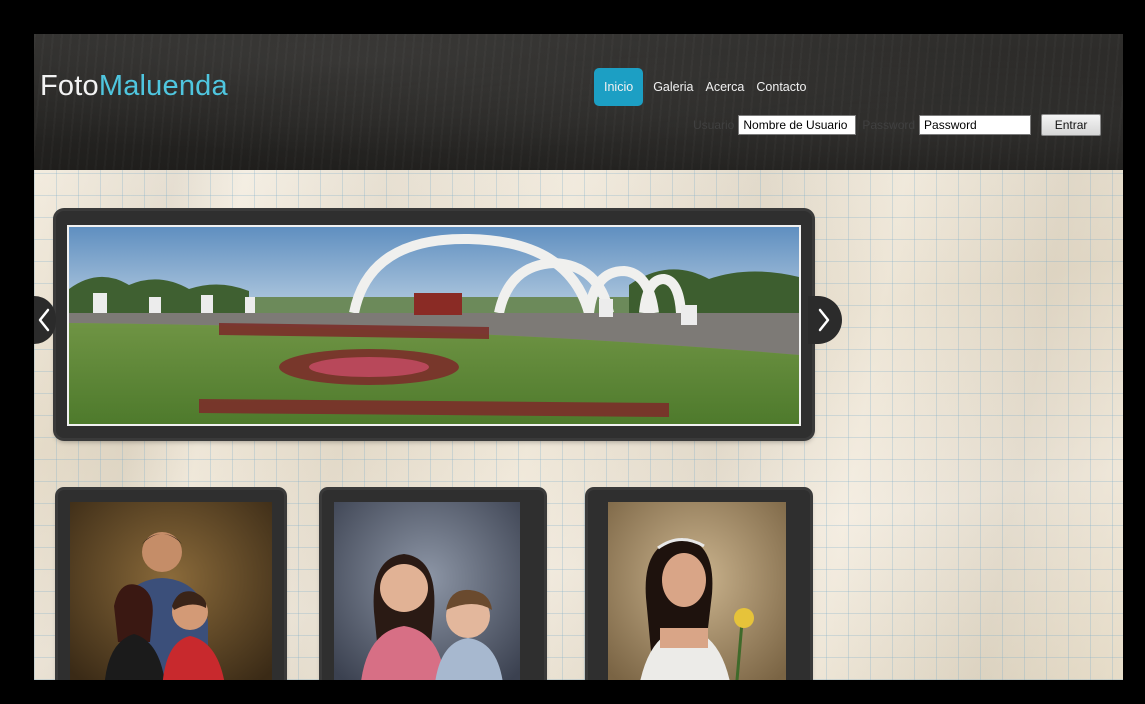 The height and width of the screenshot is (704, 1145). I want to click on password-input, so click(975, 125).